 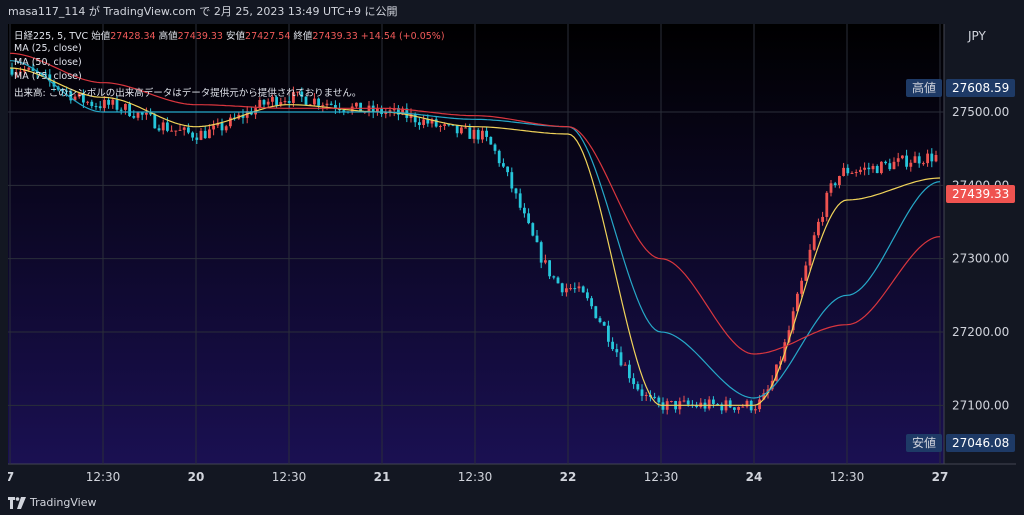 I want to click on high-tag-value: 27608.59, so click(x=981, y=88).